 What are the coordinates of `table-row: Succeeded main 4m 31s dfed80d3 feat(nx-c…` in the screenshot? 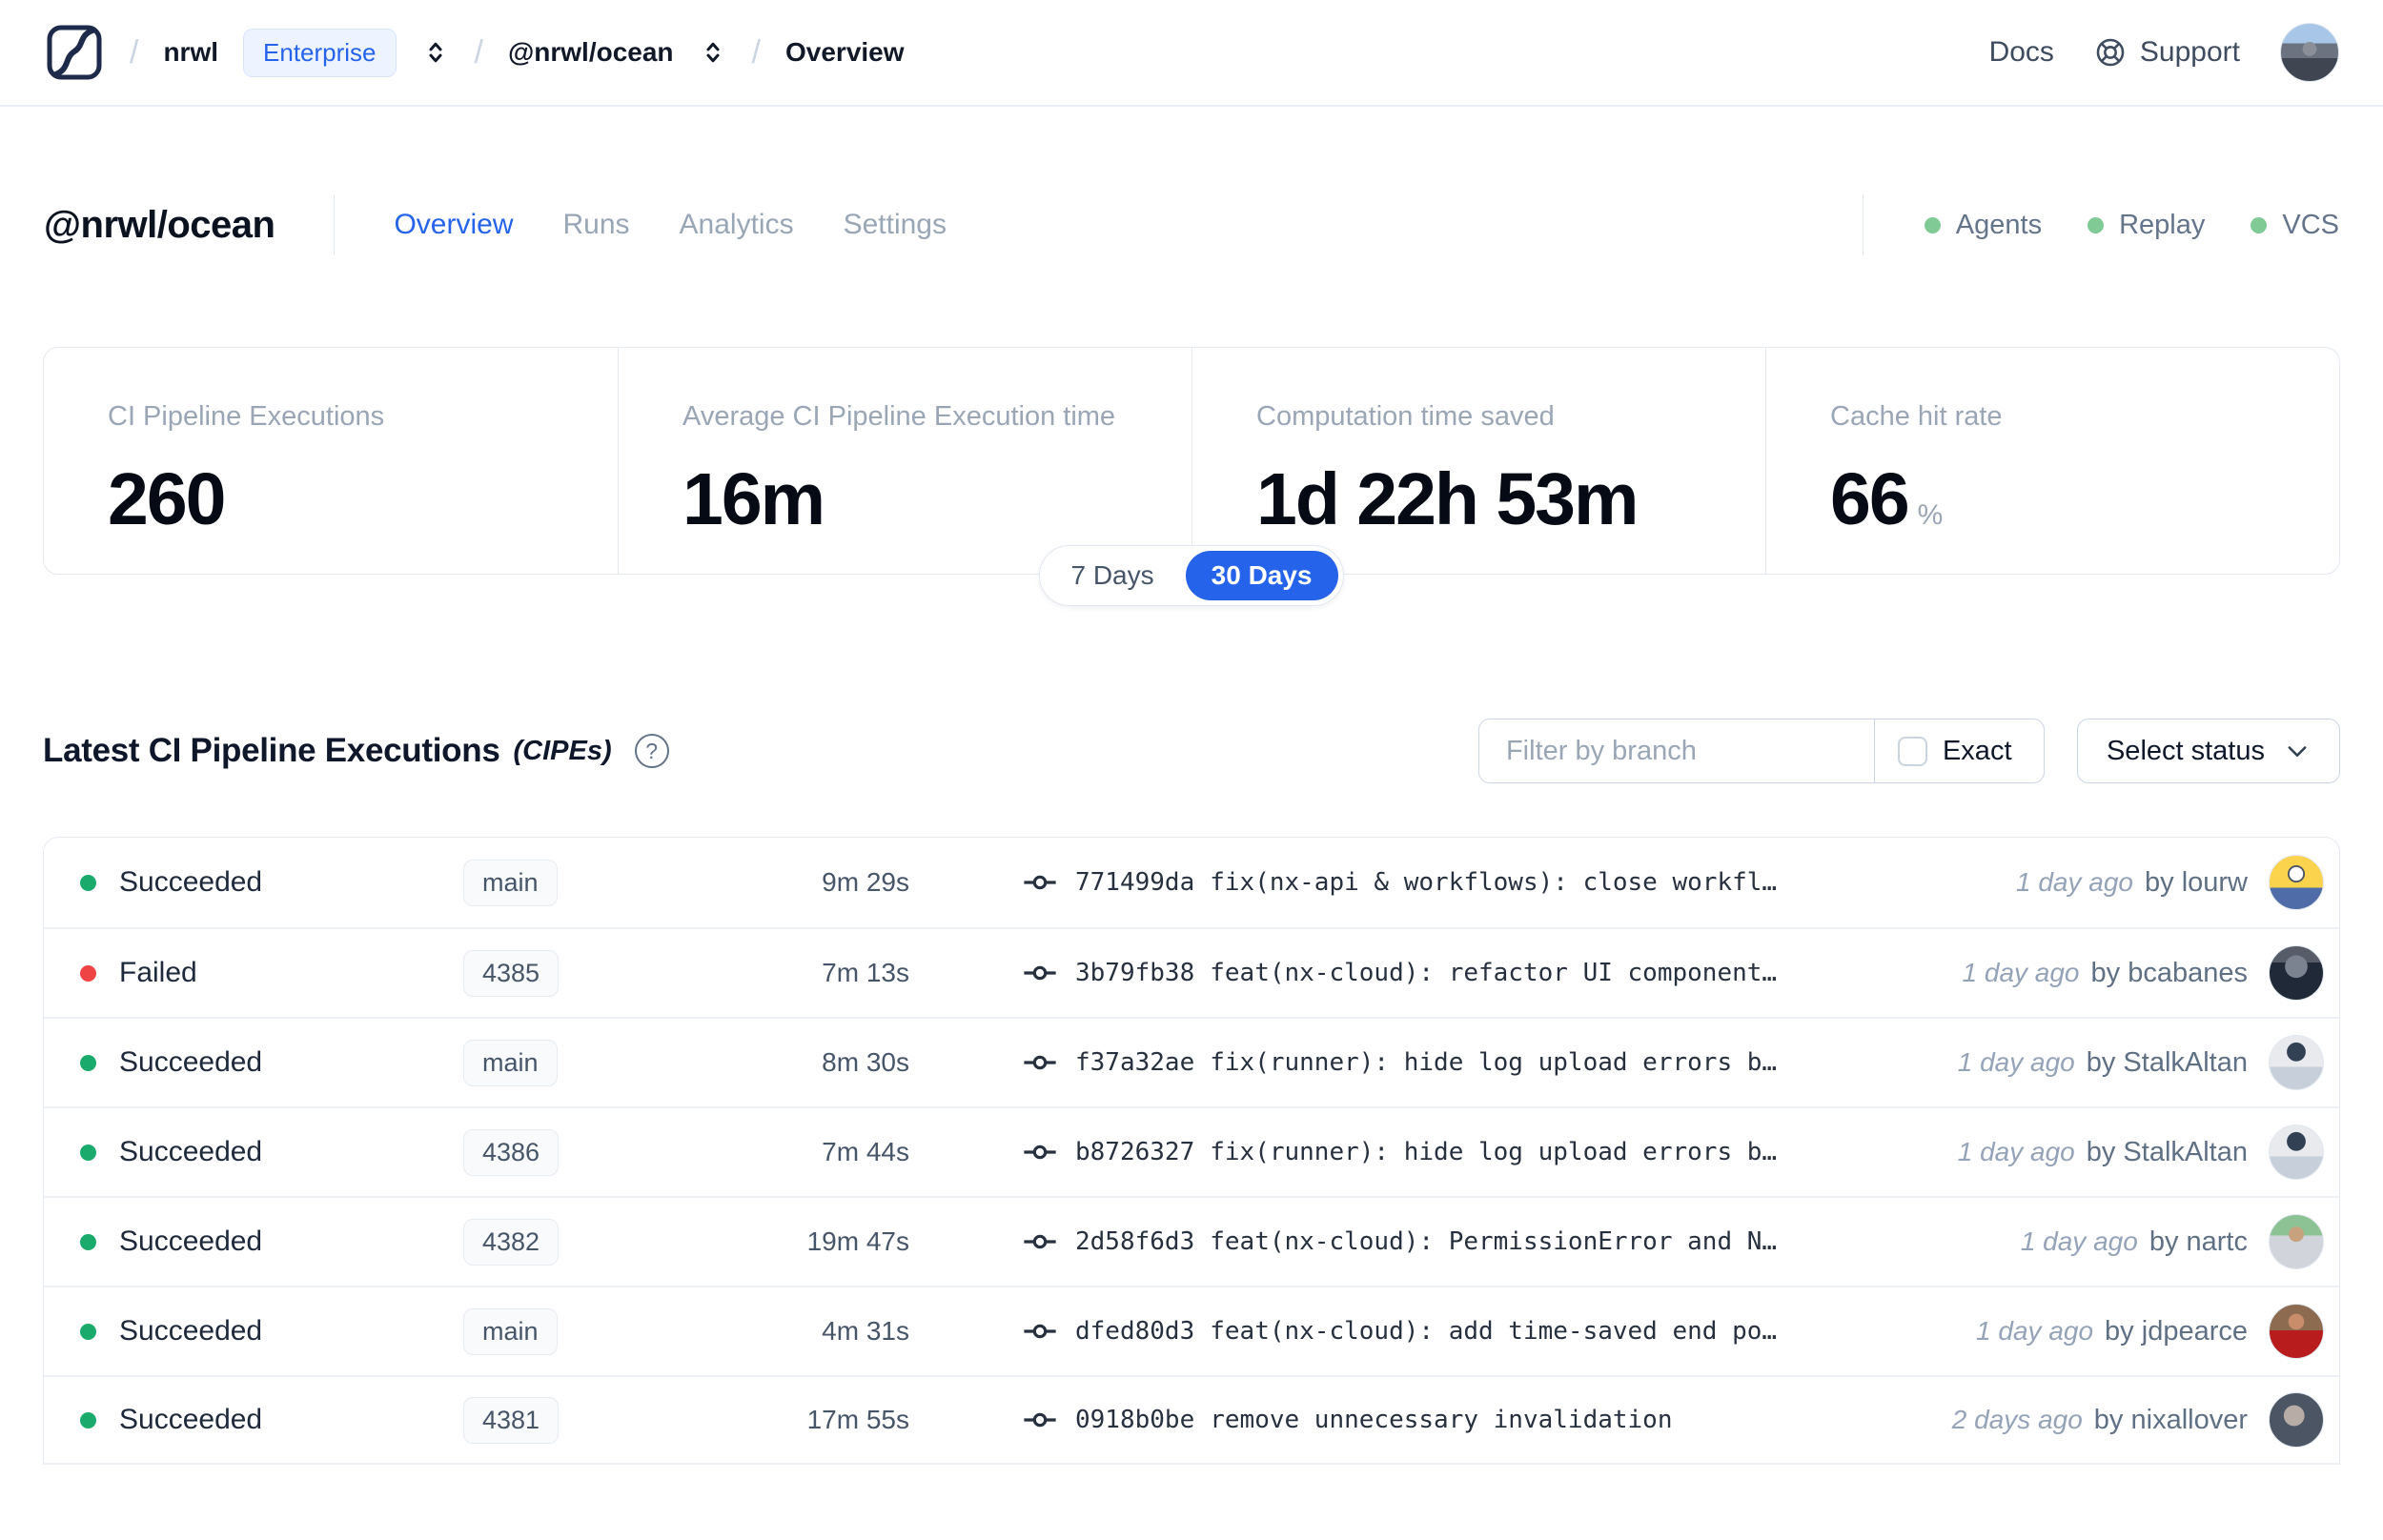 It's located at (1191, 1330).